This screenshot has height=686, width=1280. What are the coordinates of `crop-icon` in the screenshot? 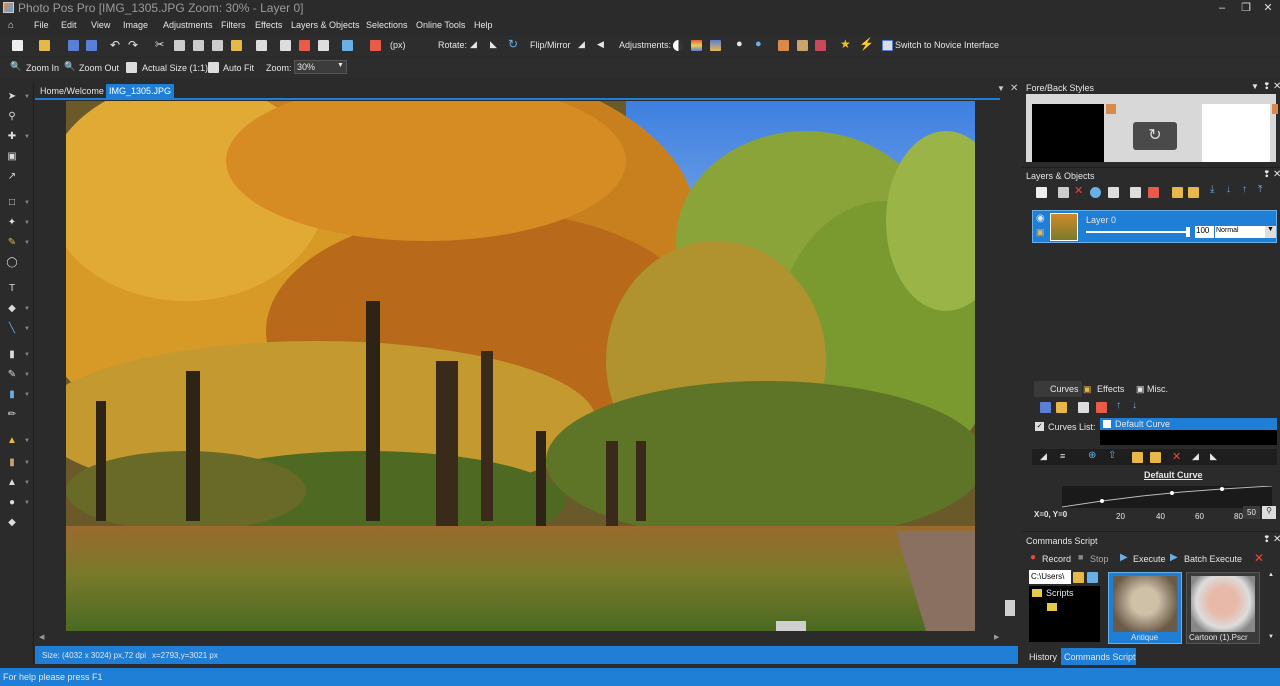 It's located at (261, 45).